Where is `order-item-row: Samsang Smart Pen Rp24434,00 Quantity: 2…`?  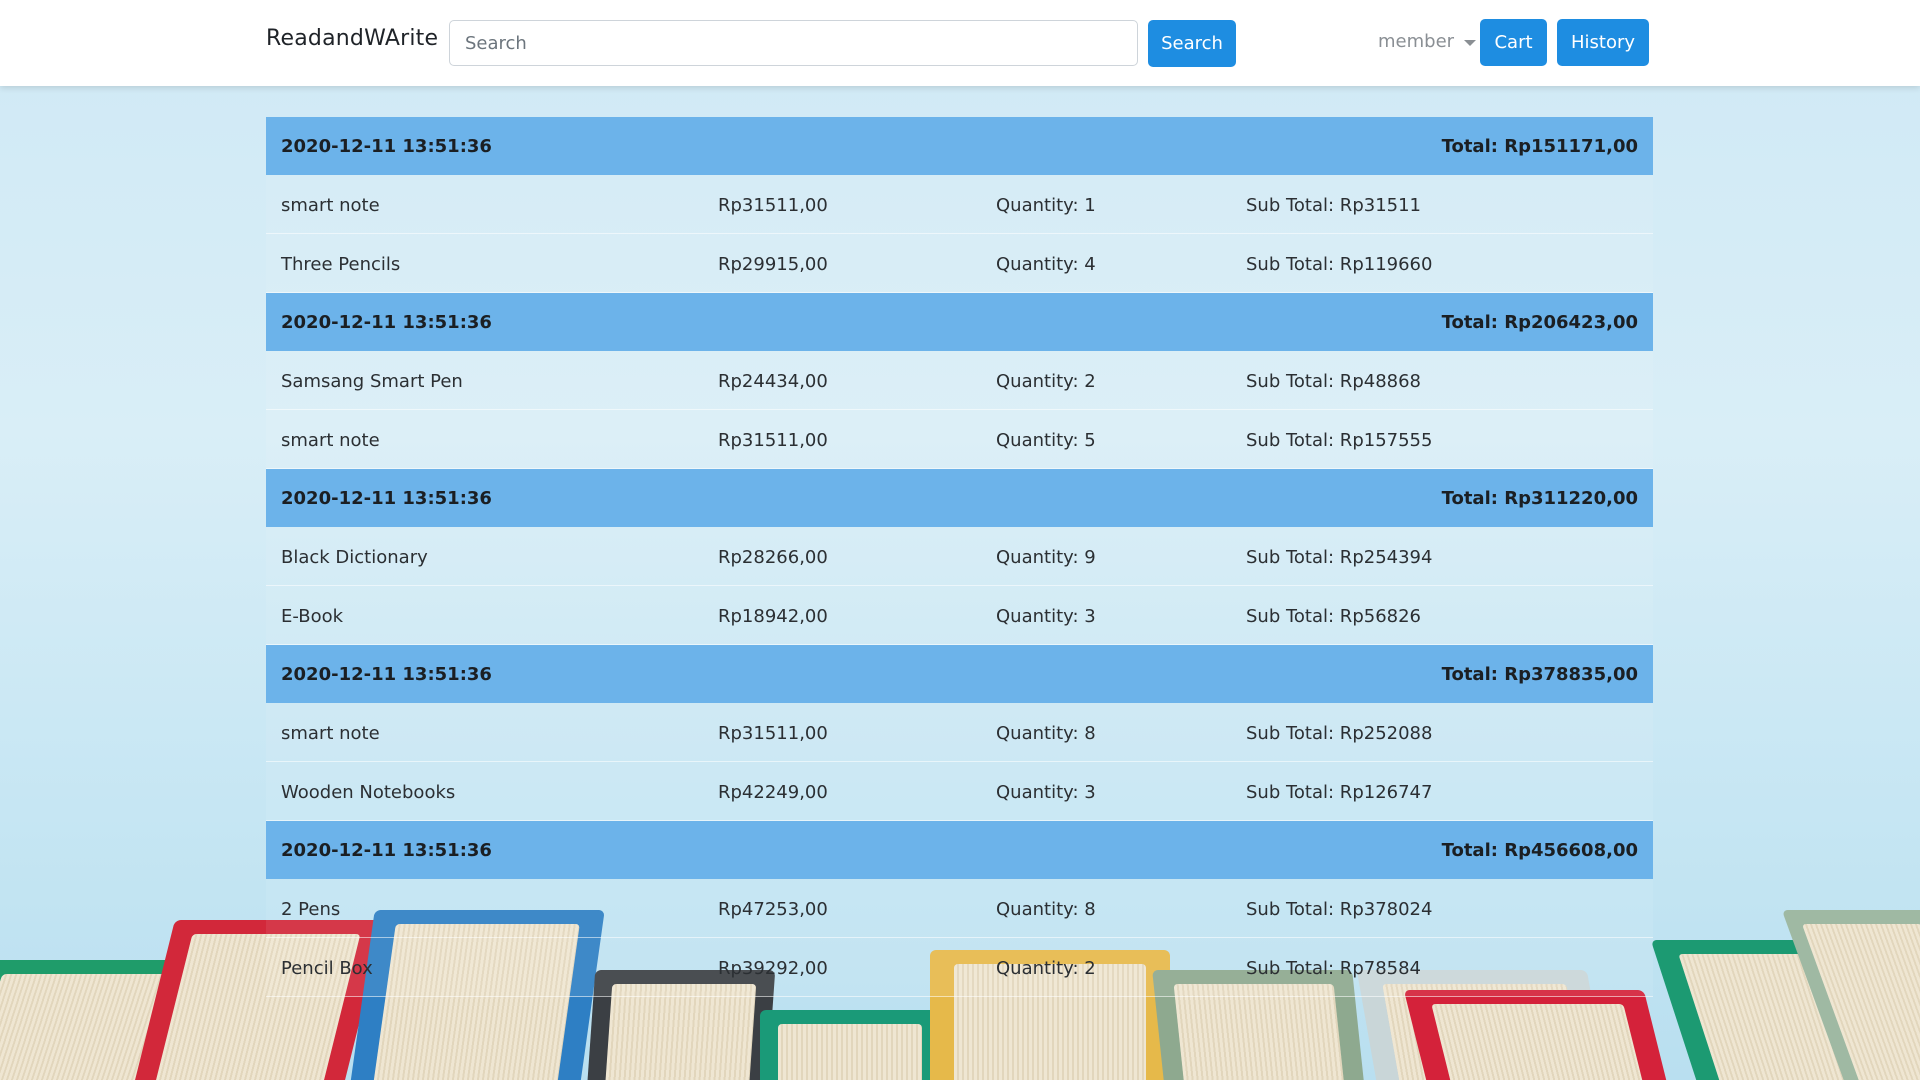 order-item-row: Samsang Smart Pen Rp24434,00 Quantity: 2… is located at coordinates (959, 380).